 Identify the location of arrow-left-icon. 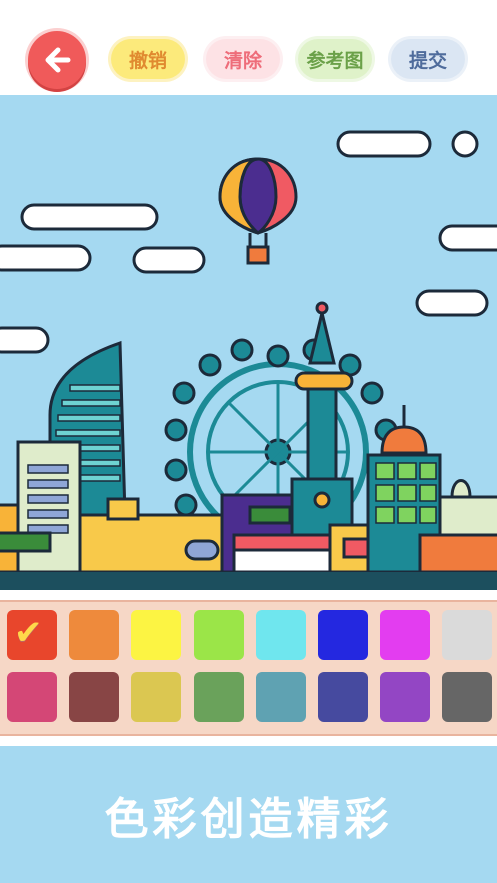
(58, 60).